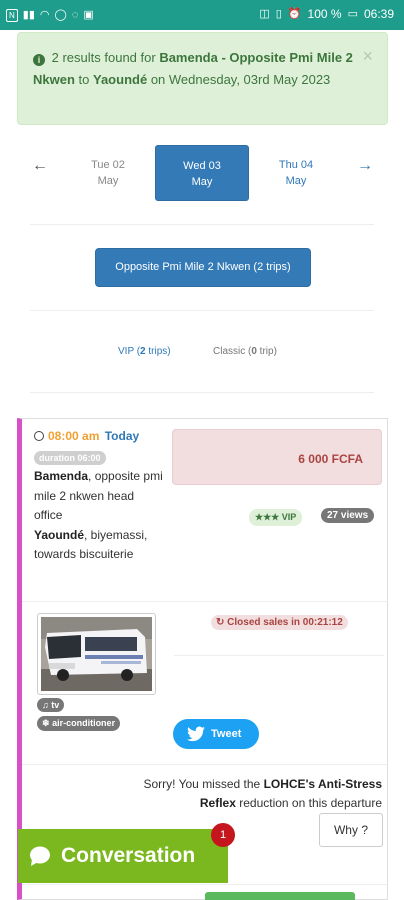  I want to click on class-badge-label: VIP, so click(289, 517).